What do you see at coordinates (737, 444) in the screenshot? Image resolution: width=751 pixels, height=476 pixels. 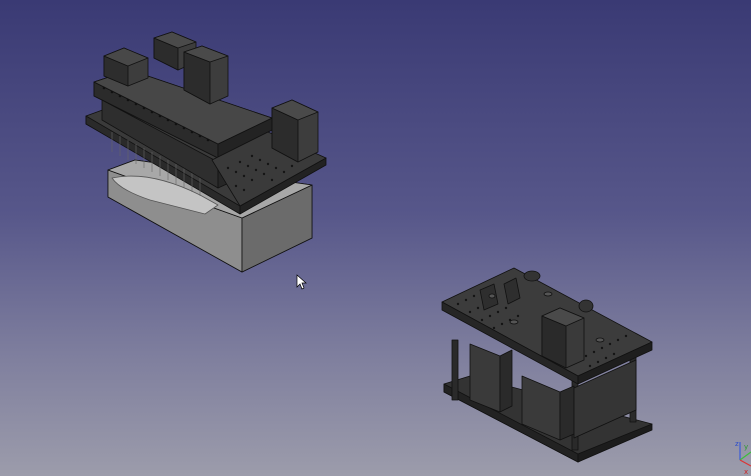 I see `z-axis-label: z` at bounding box center [737, 444].